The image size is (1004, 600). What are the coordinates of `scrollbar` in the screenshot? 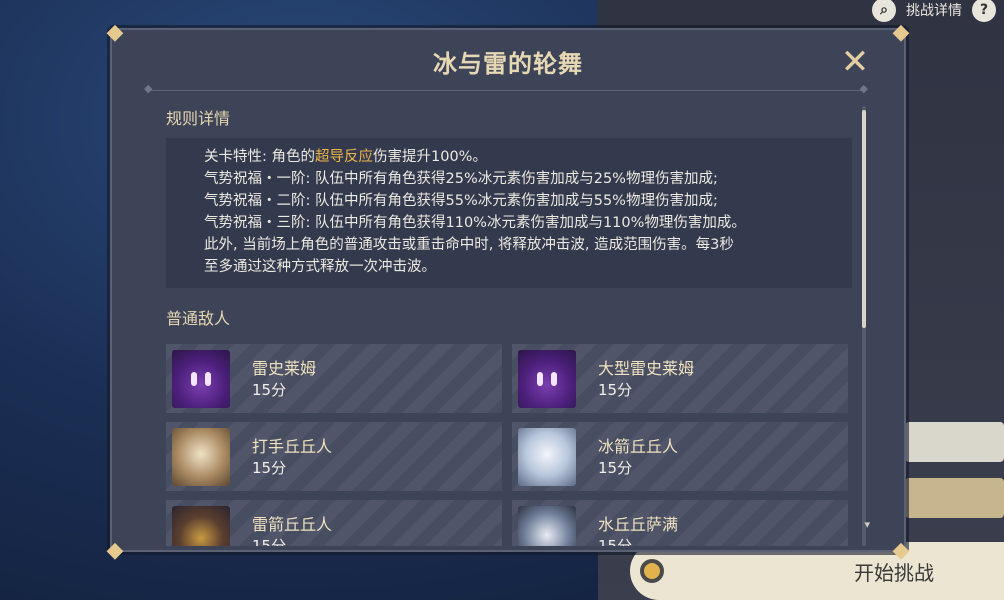 It's located at (864, 326).